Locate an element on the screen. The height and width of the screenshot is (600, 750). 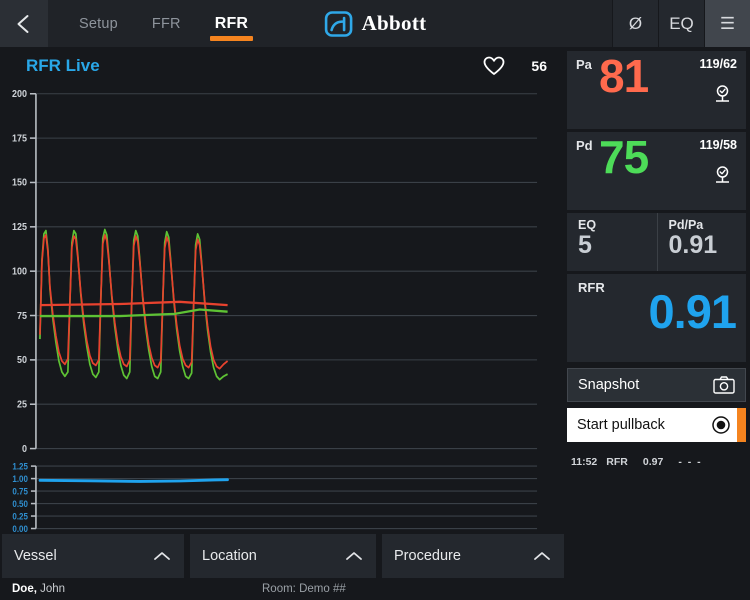
svg-text: 1.25 is located at coordinates (20, 466).